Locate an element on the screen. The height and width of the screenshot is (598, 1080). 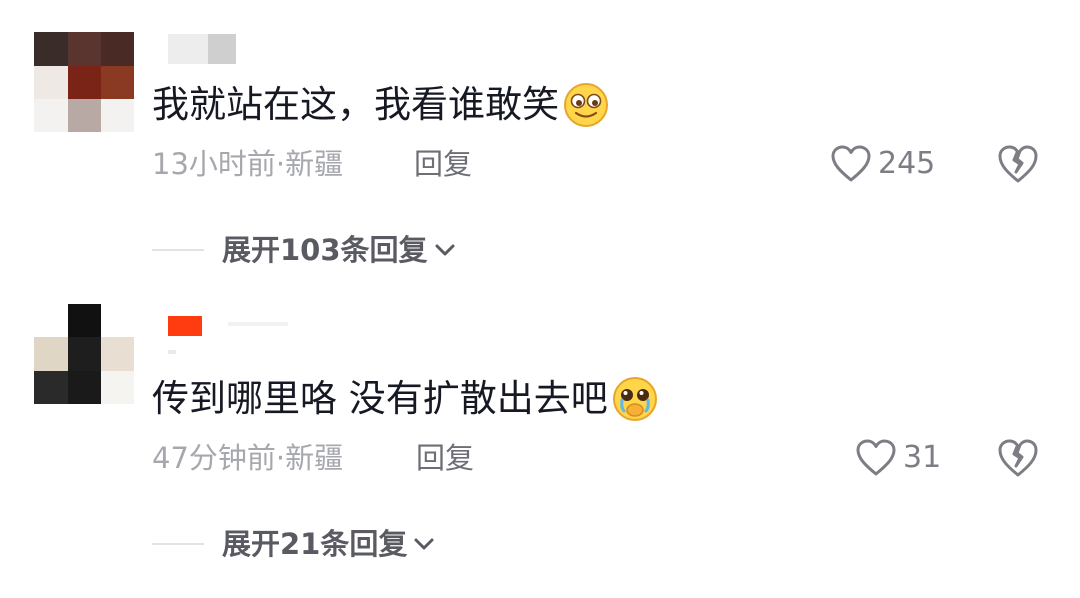
like-button: 245 is located at coordinates (882, 164).